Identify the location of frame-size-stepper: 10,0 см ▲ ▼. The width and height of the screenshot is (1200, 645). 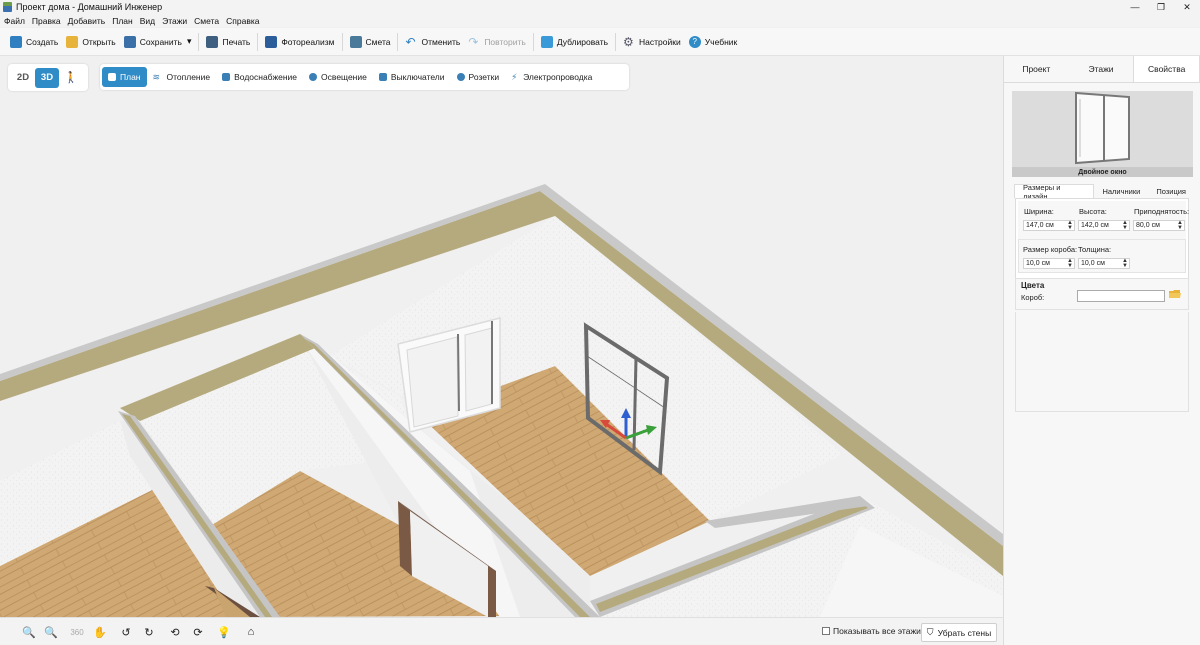
(1049, 263).